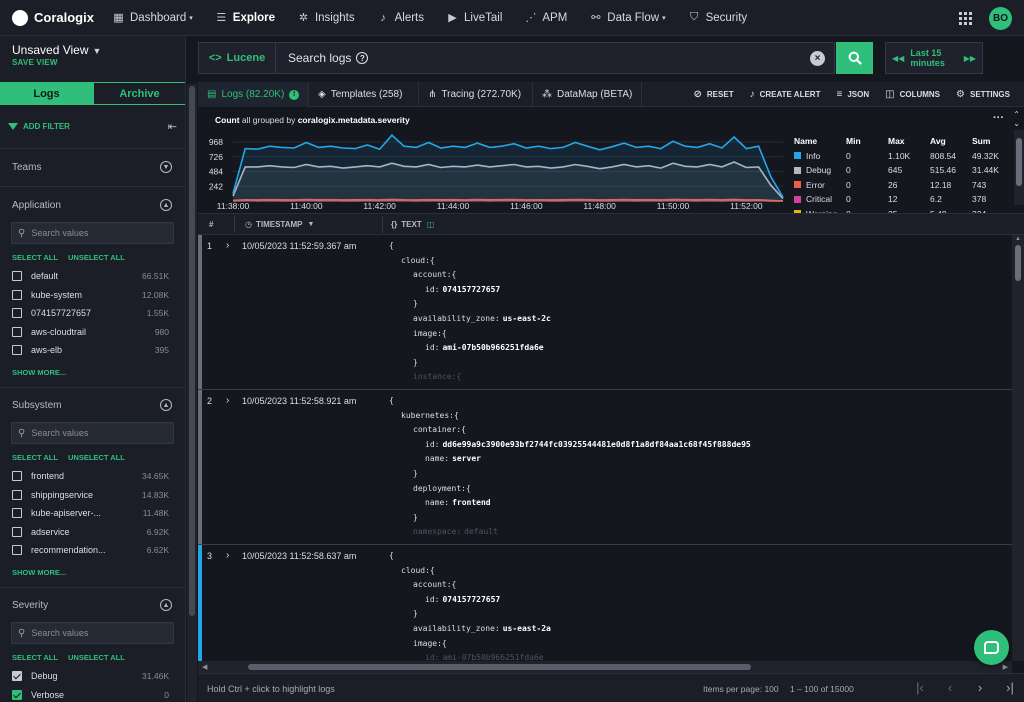 This screenshot has height=702, width=1024. I want to click on filter-option: kube-system 12.08K, so click(90, 295).